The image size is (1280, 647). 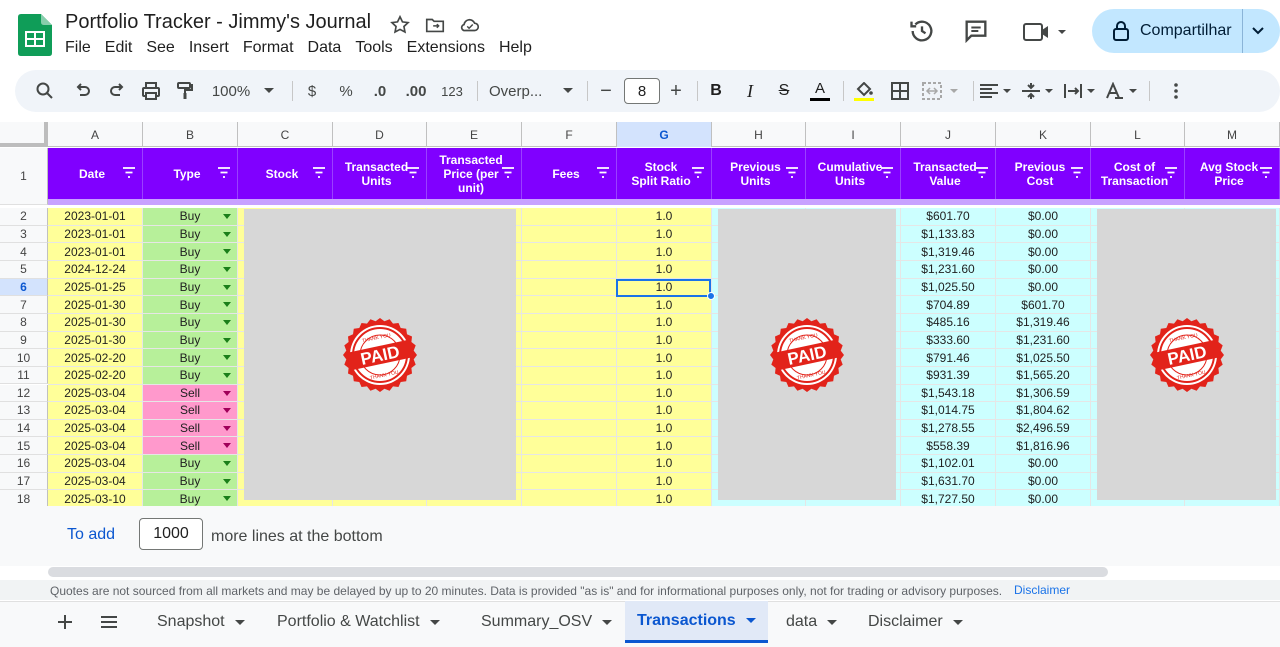 What do you see at coordinates (95, 173) in the screenshot?
I see `header-cell: Date` at bounding box center [95, 173].